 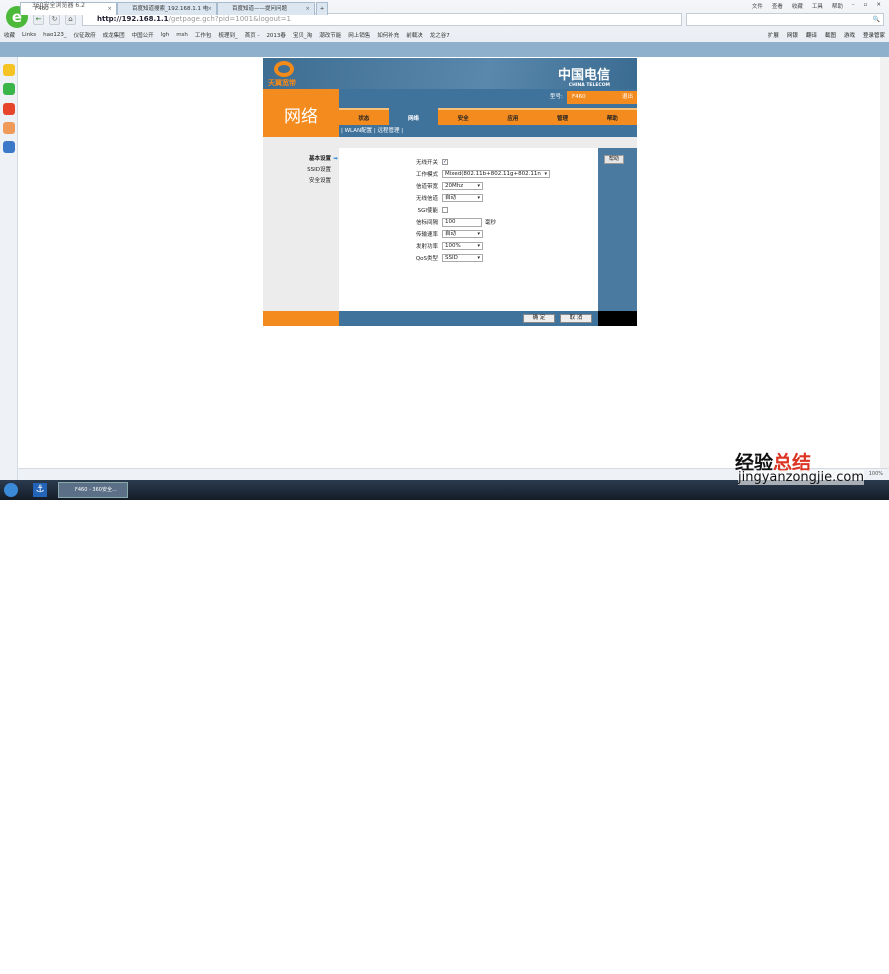 I want to click on menu-bar: 文件 查看 收藏 工具 帮助 – ▫ ✕, so click(x=816, y=6).